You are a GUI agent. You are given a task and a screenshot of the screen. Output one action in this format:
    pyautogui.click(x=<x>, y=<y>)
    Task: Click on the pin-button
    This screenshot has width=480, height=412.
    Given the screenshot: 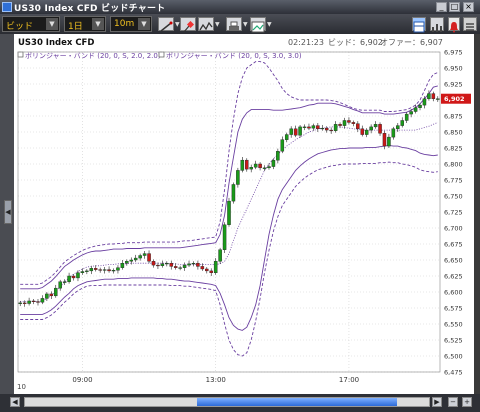 What is the action you would take?
    pyautogui.click(x=188, y=25)
    